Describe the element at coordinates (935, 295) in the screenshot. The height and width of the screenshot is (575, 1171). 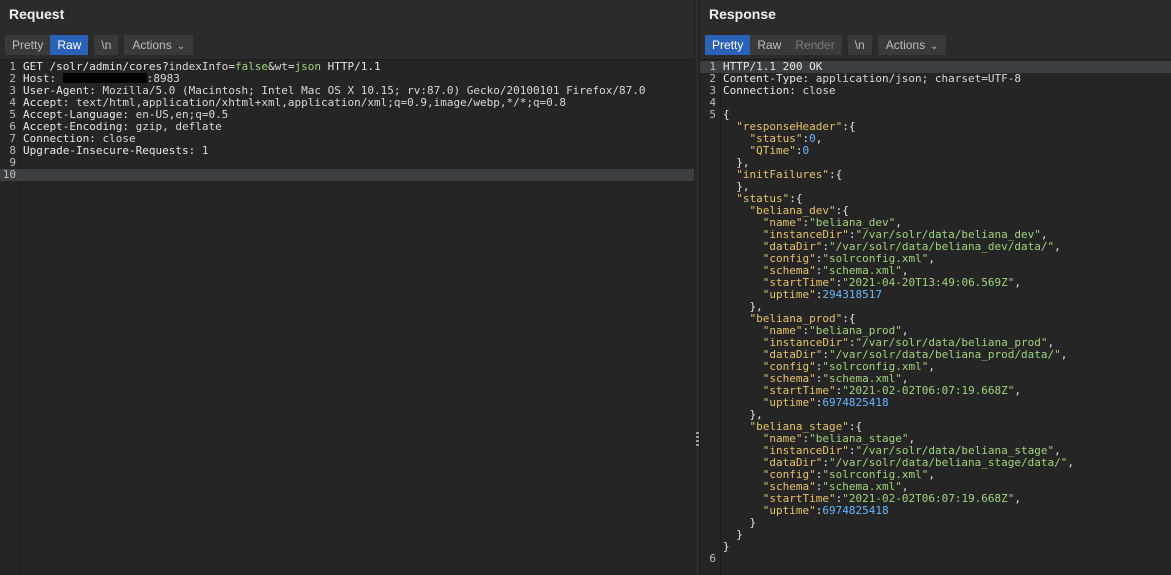
I see `response-code-line: "uptime":294318517` at that location.